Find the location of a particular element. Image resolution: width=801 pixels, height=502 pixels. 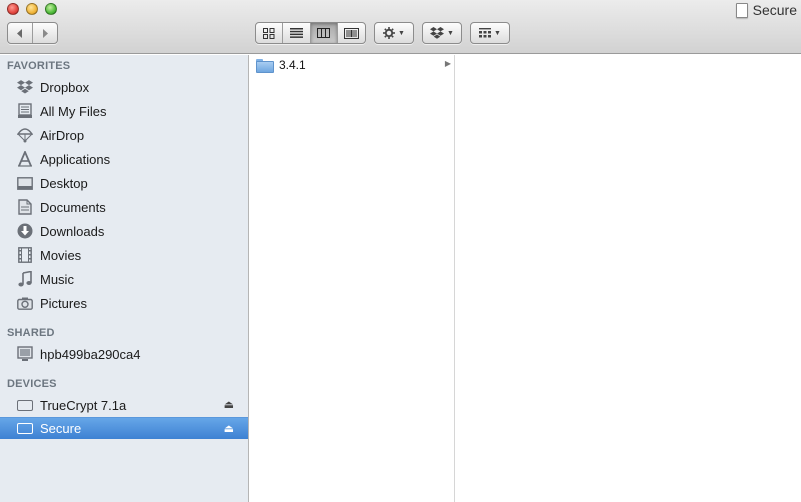

sidebar-item-label: TrueCrypt 7.1a is located at coordinates (83, 405).